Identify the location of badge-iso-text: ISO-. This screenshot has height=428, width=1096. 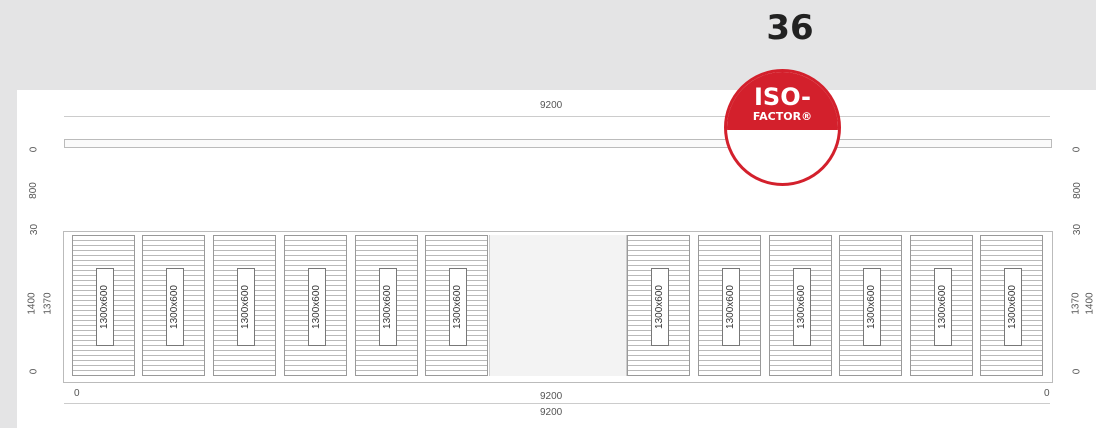
(782, 97).